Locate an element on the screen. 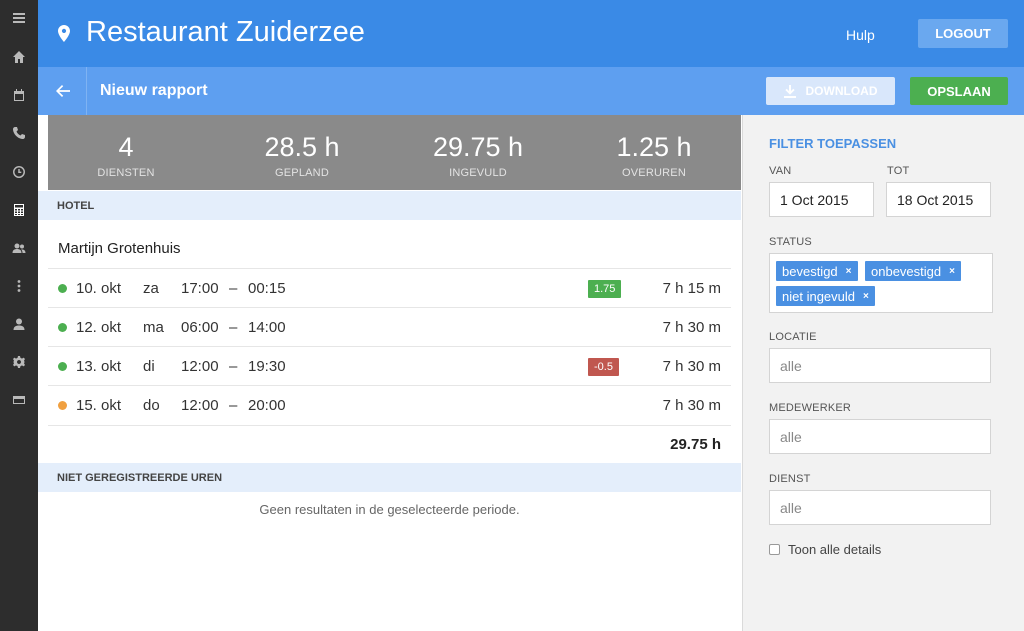  stat-label: DIENSTEN is located at coordinates (126, 173).